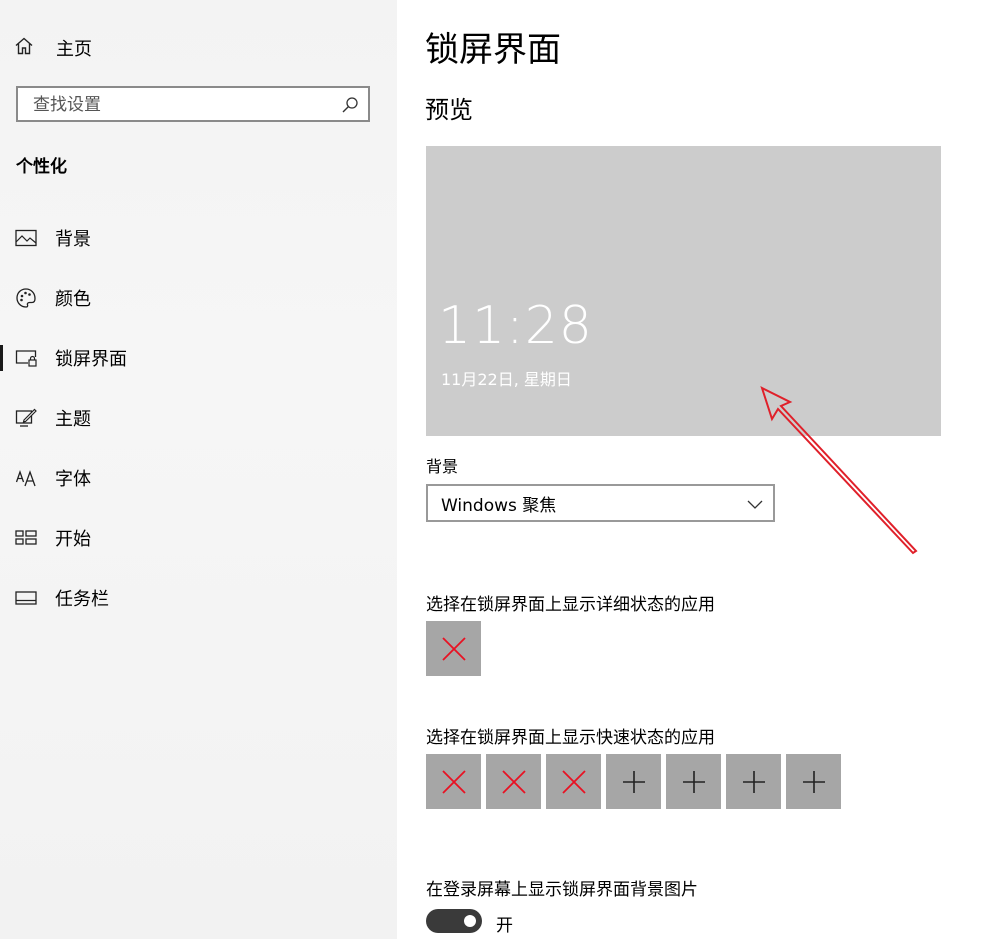 Image resolution: width=1000 pixels, height=939 pixels. What do you see at coordinates (26, 298) in the screenshot?
I see `palette-icon` at bounding box center [26, 298].